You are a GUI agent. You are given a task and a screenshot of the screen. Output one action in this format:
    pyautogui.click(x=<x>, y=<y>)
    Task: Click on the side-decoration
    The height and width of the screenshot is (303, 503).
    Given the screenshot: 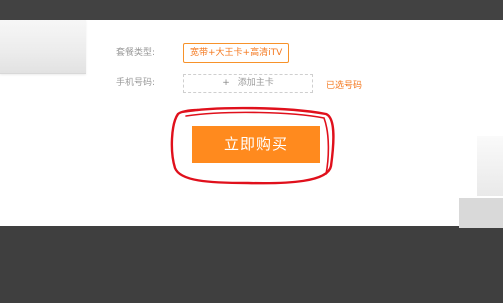 What is the action you would take?
    pyautogui.click(x=490, y=166)
    